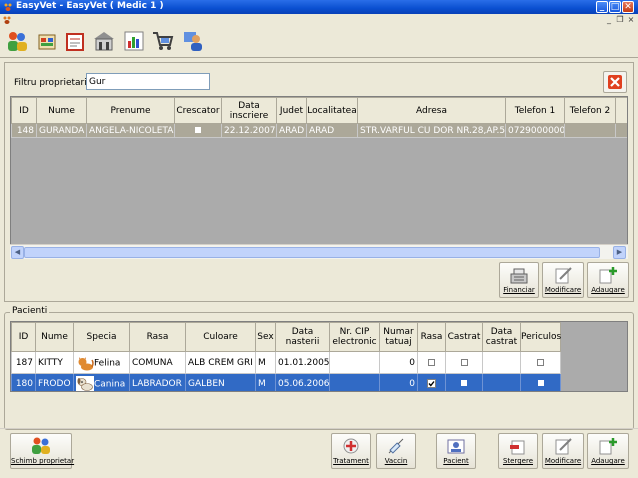  What do you see at coordinates (130, 110) in the screenshot?
I see `col-prenume: Prenume` at bounding box center [130, 110].